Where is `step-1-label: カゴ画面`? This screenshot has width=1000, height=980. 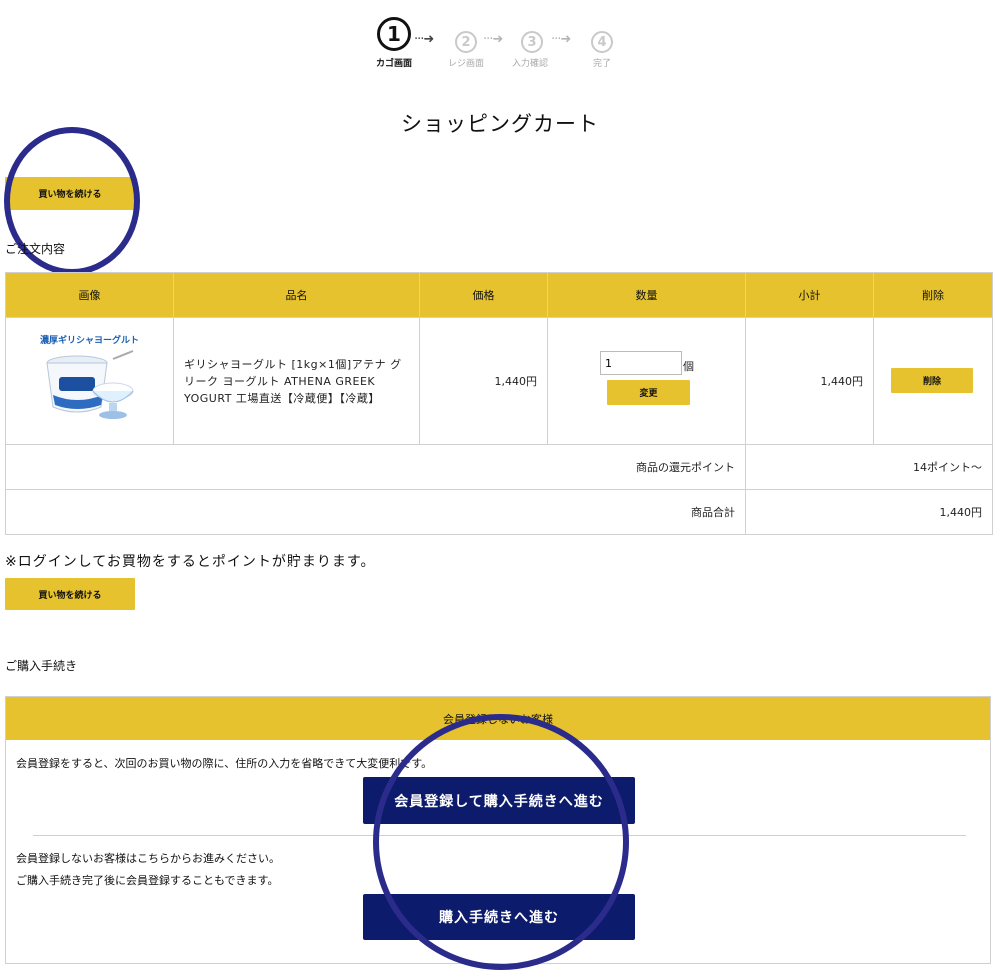
step-1-label: カゴ画面 is located at coordinates (393, 64).